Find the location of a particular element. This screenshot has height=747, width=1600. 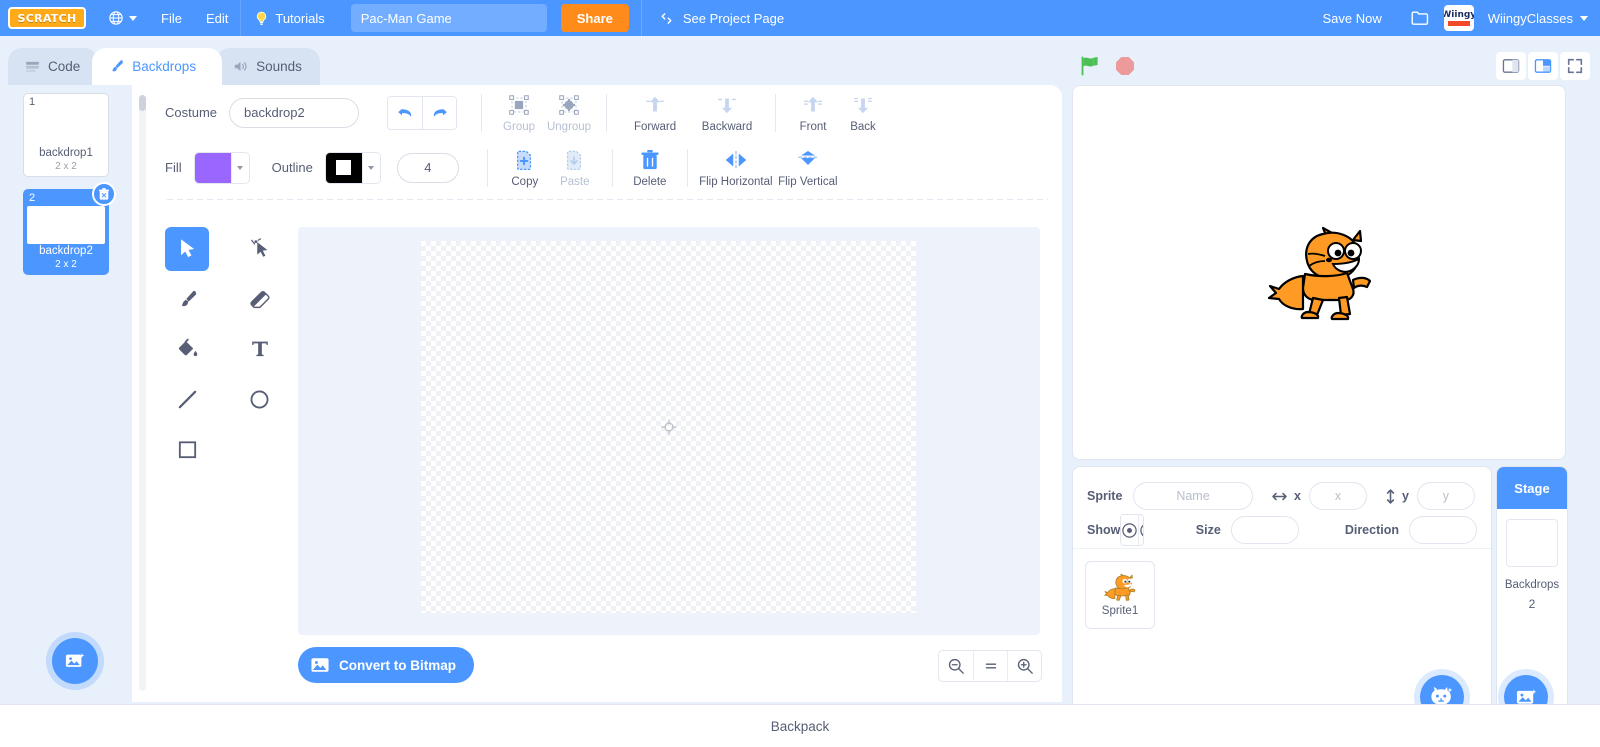

menu-edit: Edit is located at coordinates (217, 18).